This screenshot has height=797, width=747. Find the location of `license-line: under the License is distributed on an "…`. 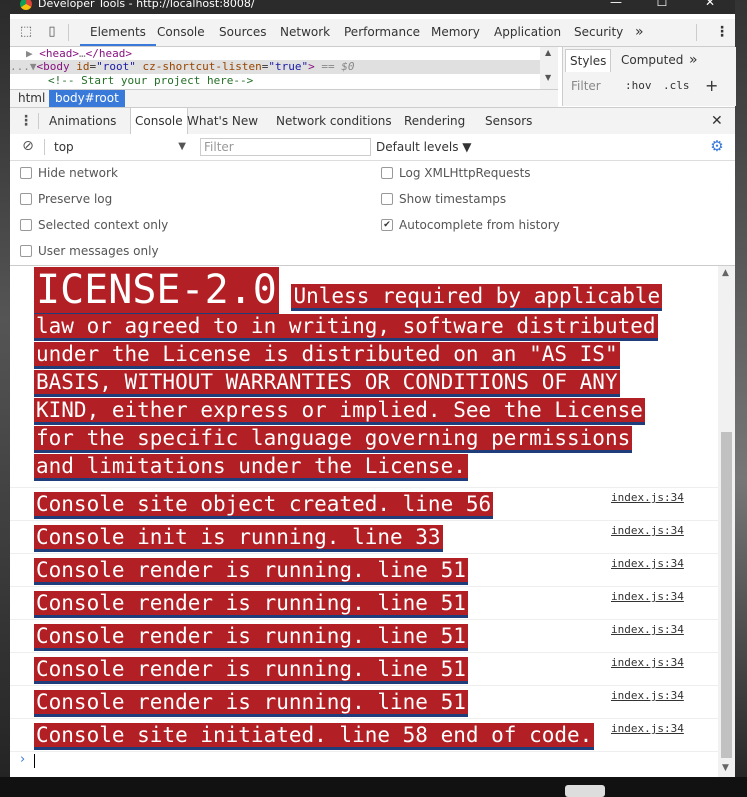

license-line: under the License is distributed on an "… is located at coordinates (327, 354).